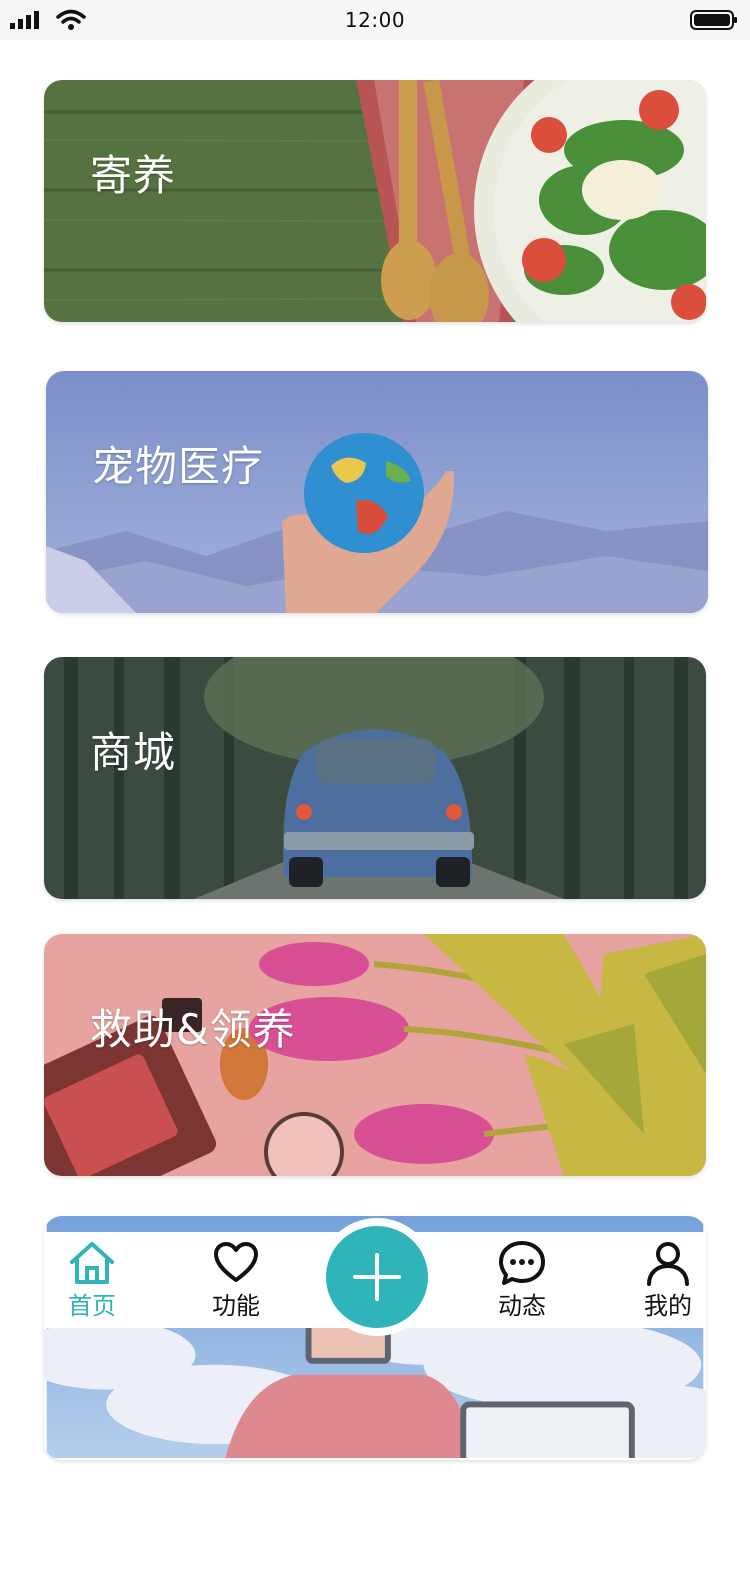  I want to click on add-button, so click(377, 1277).